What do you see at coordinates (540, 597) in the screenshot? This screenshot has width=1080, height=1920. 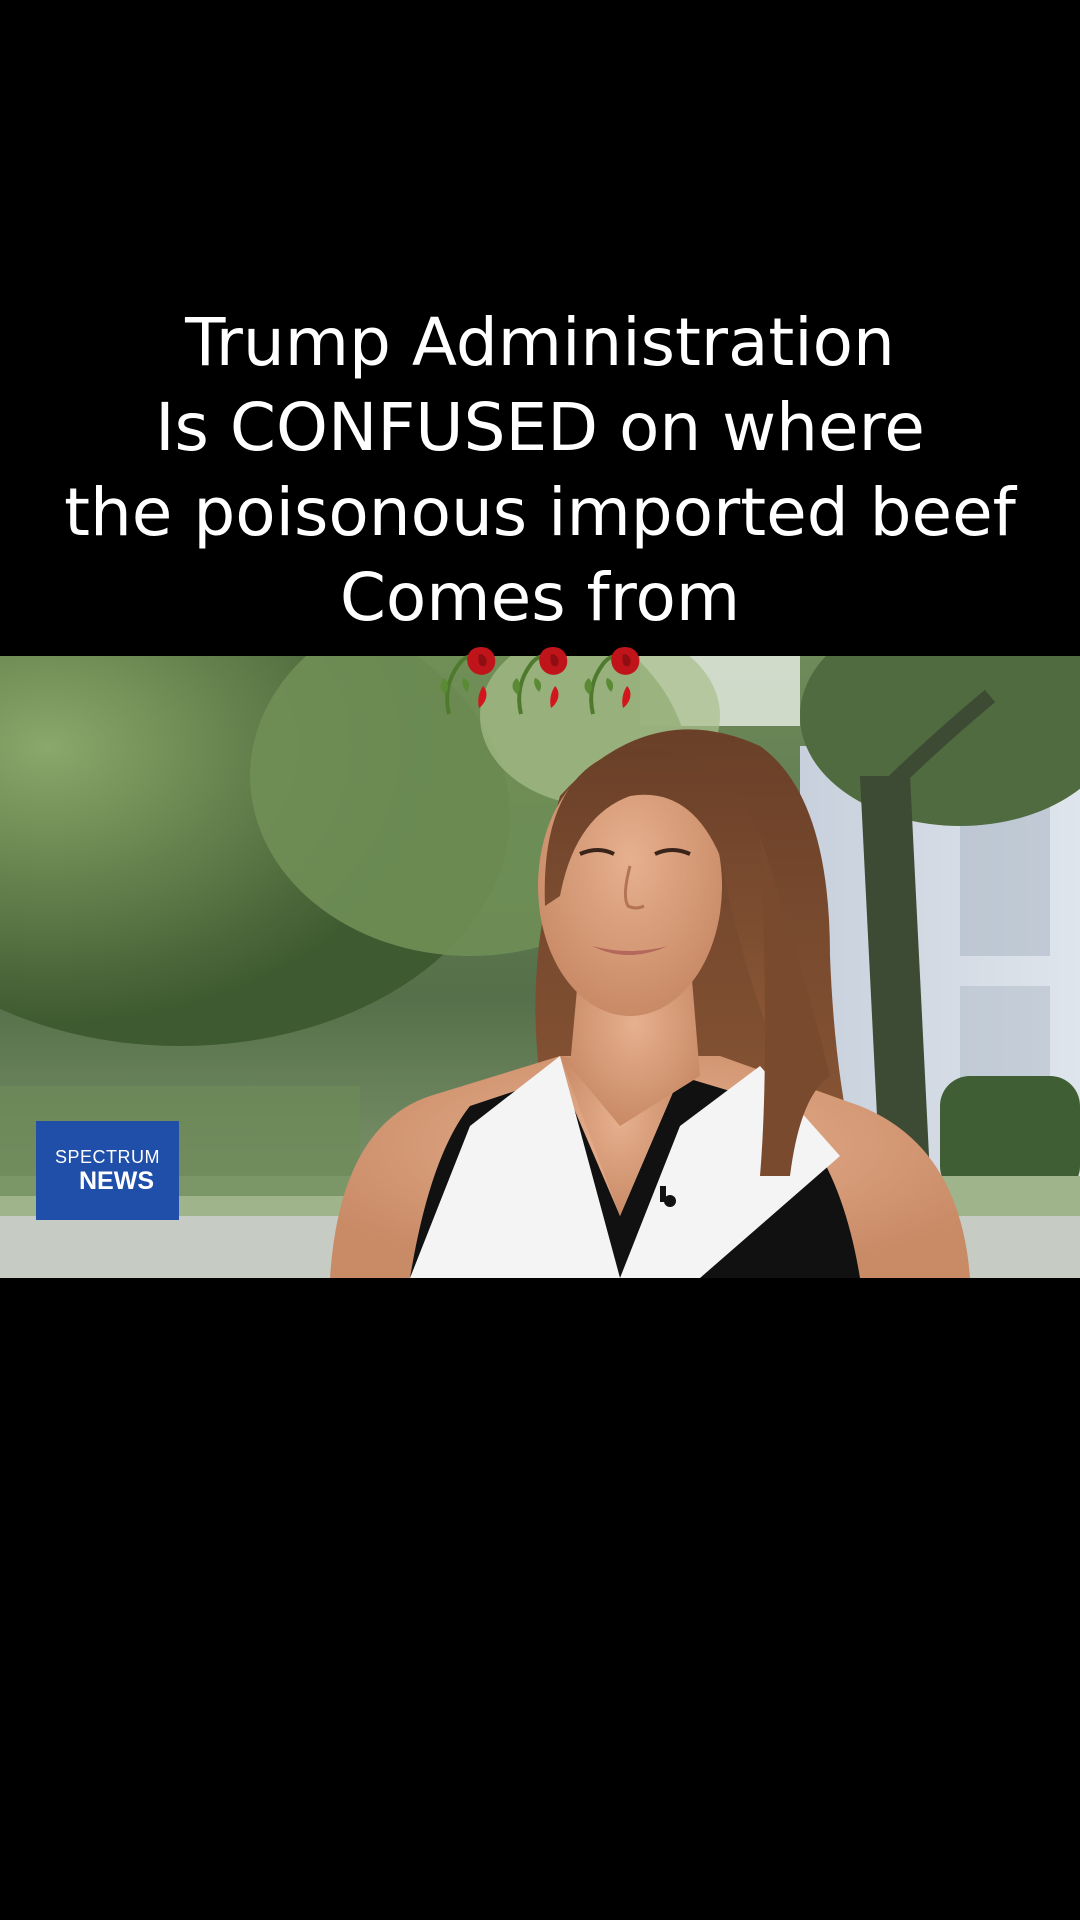 I see `caption-line-4: Comes from` at bounding box center [540, 597].